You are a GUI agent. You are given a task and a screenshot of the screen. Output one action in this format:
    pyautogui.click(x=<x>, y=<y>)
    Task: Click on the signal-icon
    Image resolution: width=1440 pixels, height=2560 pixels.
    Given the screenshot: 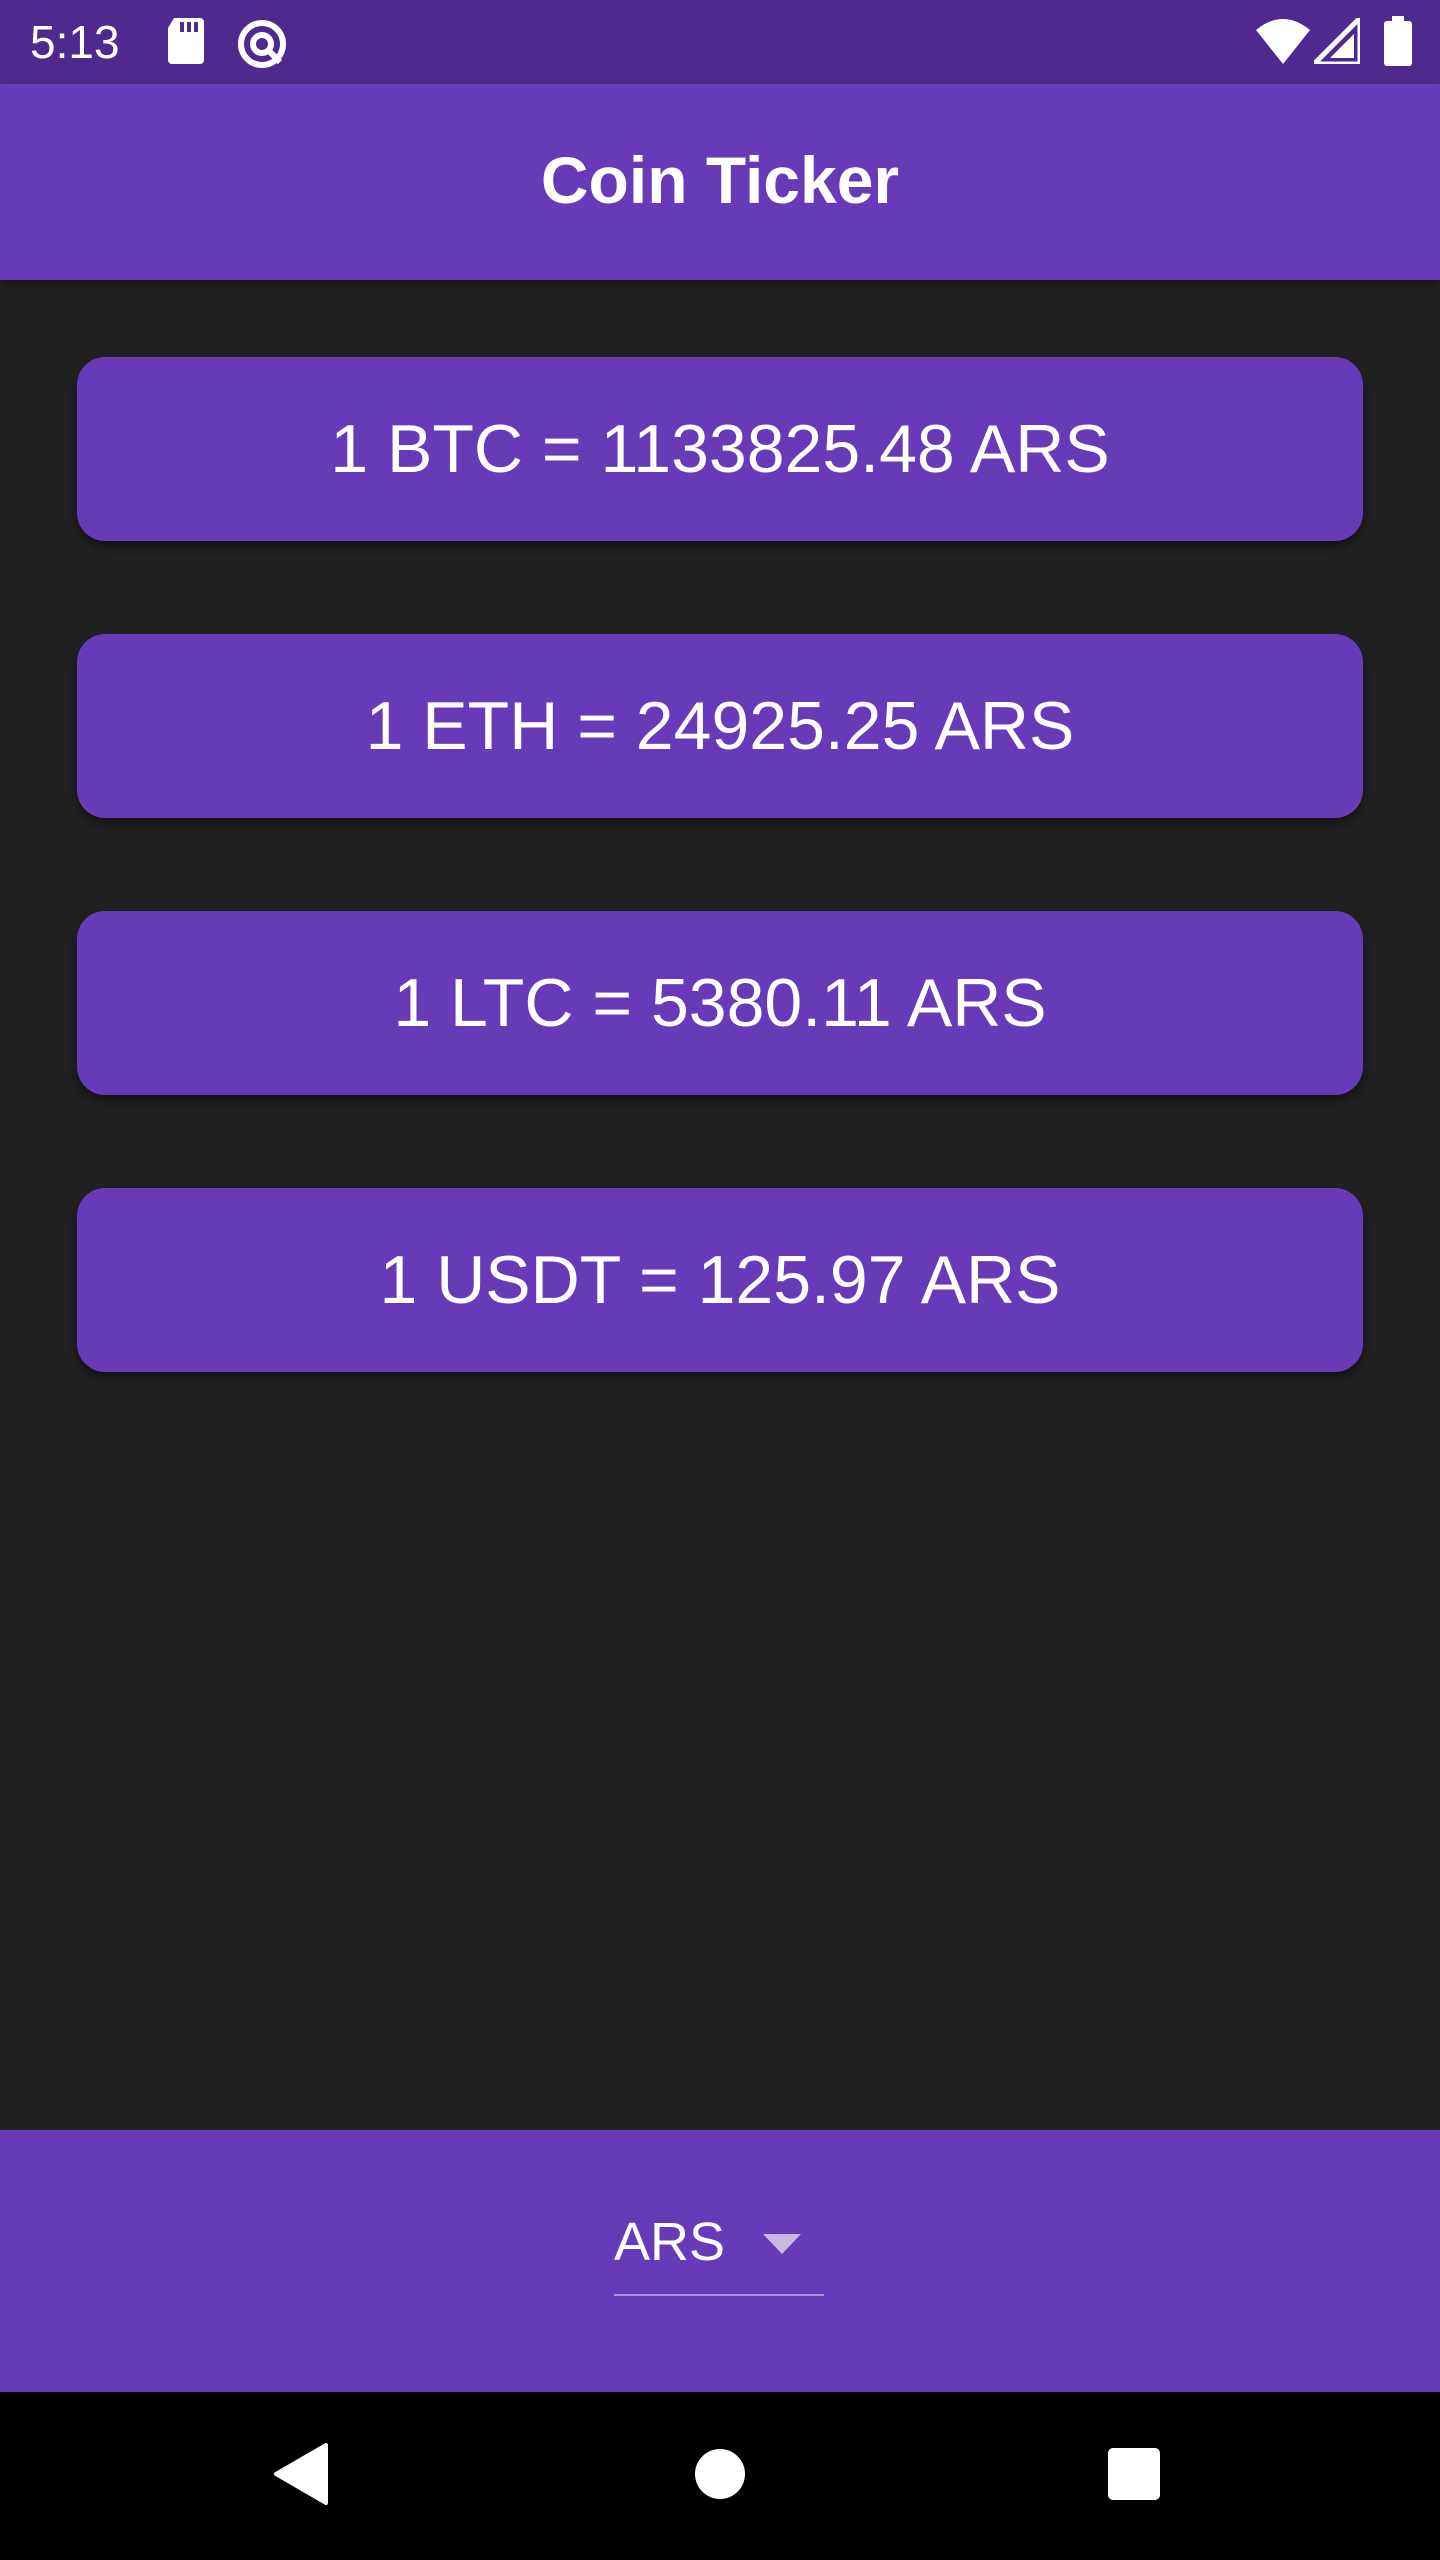 What is the action you would take?
    pyautogui.click(x=1337, y=42)
    